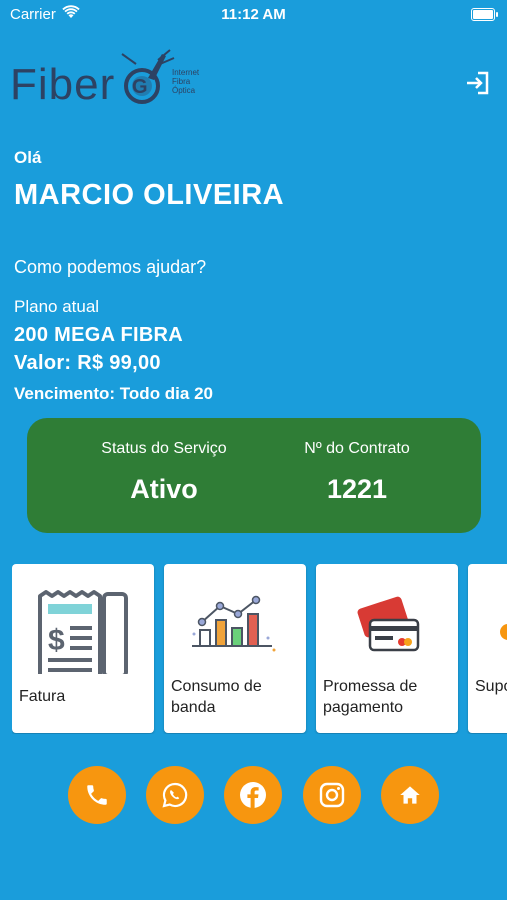 The image size is (507, 900). I want to click on home-button, so click(410, 795).